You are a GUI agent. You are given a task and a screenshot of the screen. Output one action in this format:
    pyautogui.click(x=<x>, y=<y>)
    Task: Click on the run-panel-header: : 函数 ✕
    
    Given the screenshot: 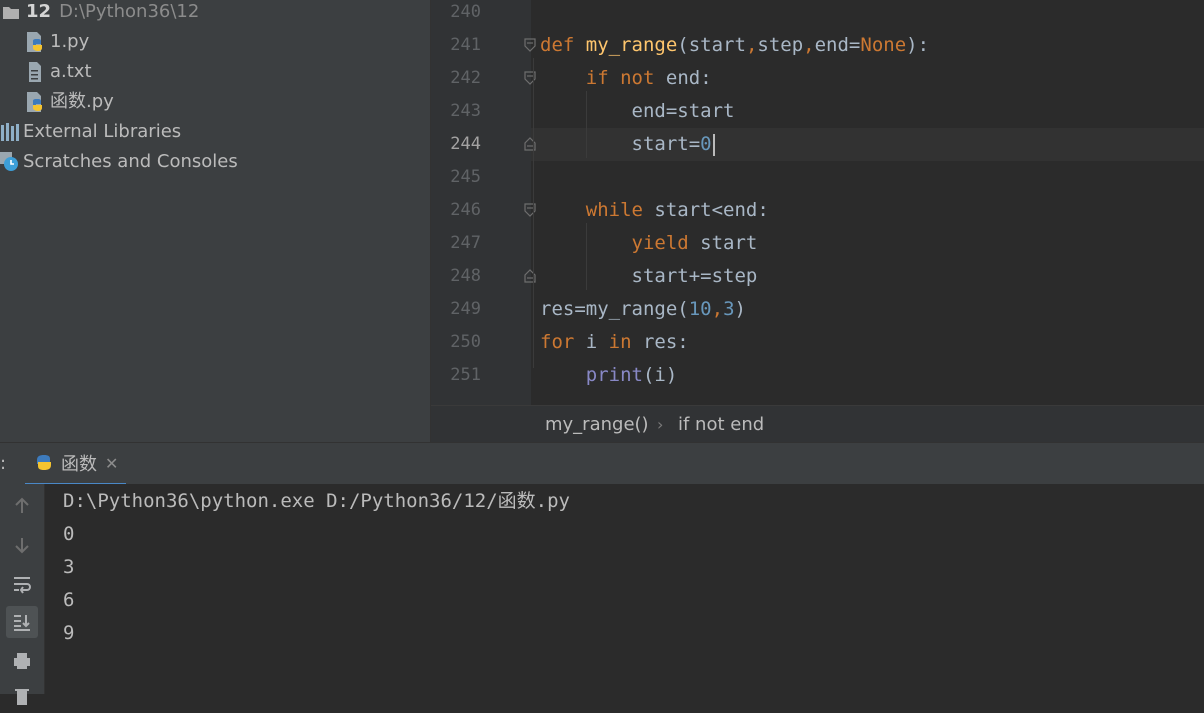 What is the action you would take?
    pyautogui.click(x=602, y=464)
    